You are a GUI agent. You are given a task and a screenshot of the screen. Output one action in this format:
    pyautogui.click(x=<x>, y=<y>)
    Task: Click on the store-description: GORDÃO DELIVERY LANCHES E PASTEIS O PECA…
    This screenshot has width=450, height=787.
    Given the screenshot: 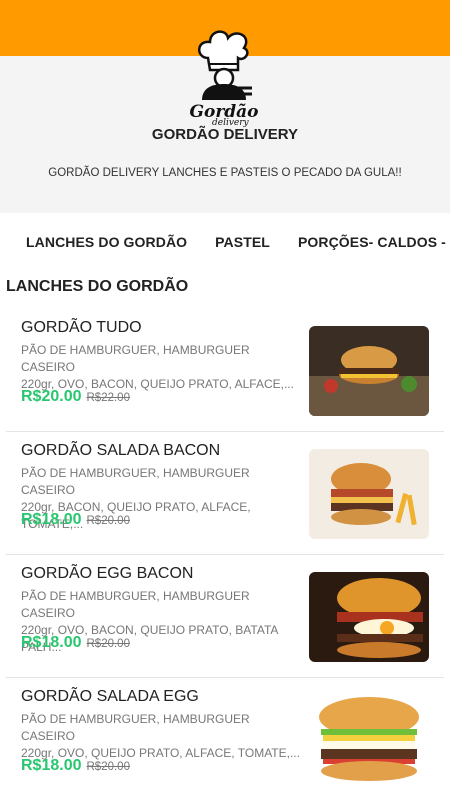 What is the action you would take?
    pyautogui.click(x=225, y=173)
    